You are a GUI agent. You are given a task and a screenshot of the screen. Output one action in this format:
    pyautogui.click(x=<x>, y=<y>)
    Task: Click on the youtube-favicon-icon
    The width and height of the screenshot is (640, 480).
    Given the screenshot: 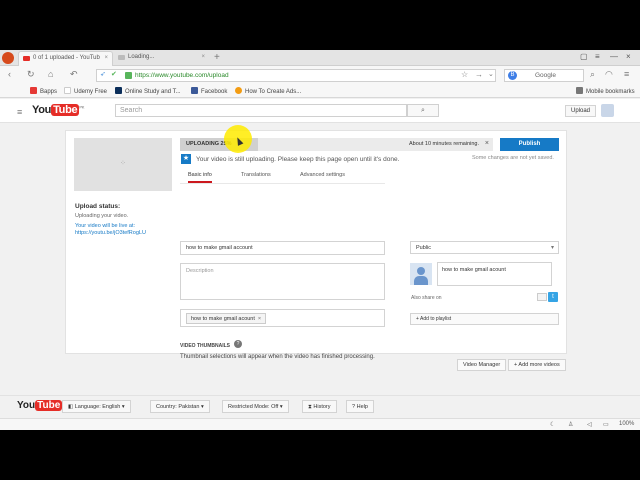 What is the action you would take?
    pyautogui.click(x=26, y=58)
    